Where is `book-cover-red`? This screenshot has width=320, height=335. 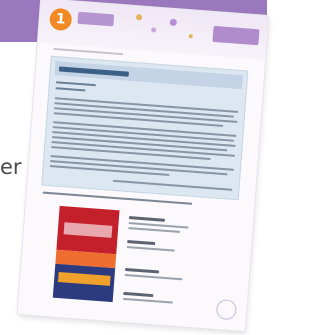
book-cover-red is located at coordinates (88, 230).